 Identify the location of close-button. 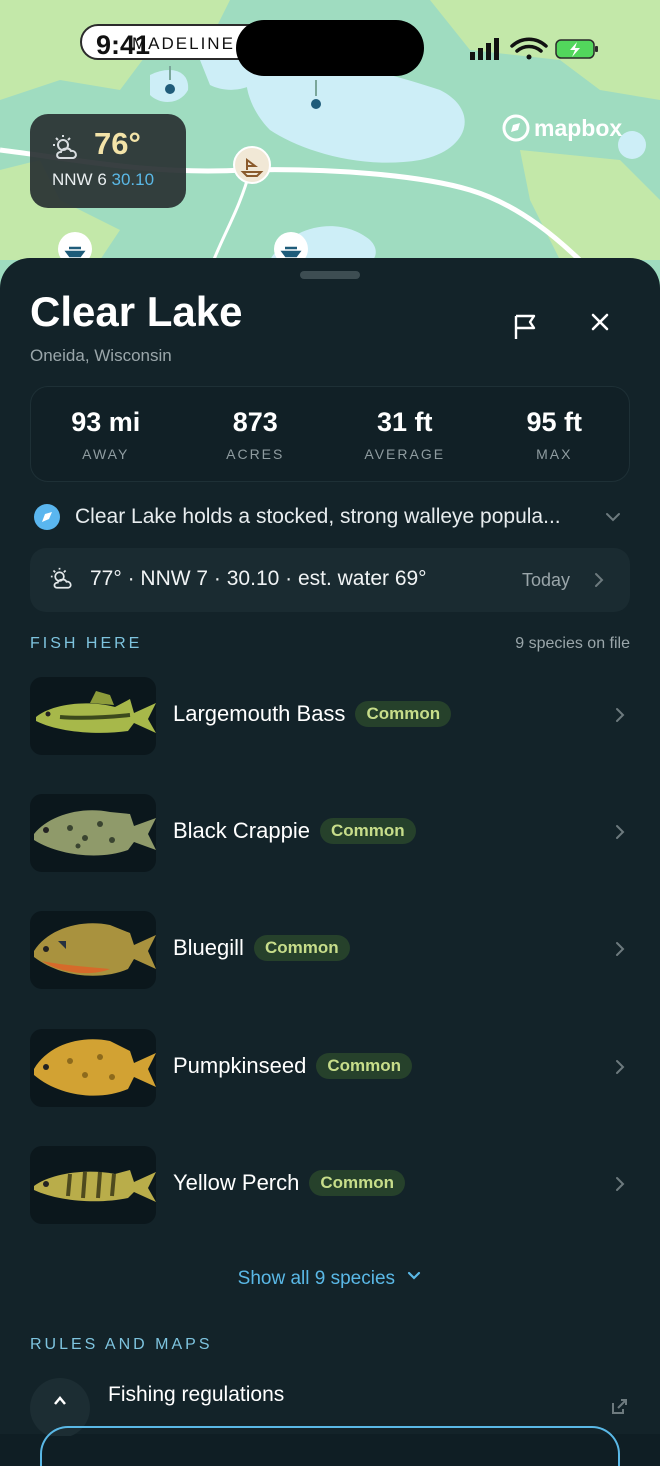
(600, 322).